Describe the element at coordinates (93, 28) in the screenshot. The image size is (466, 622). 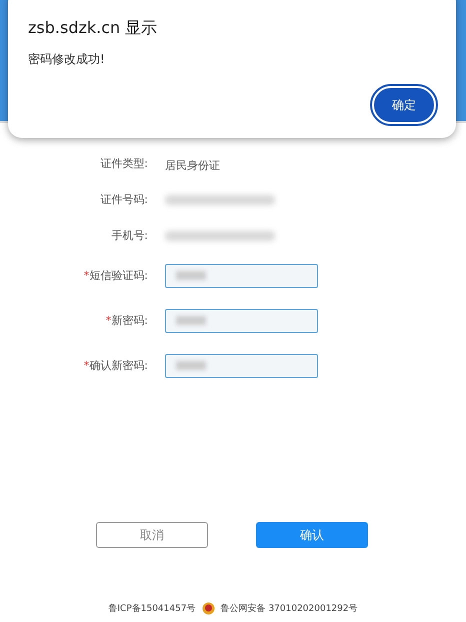
I see `dialog-title: zsb.sdzk.cn 显示` at that location.